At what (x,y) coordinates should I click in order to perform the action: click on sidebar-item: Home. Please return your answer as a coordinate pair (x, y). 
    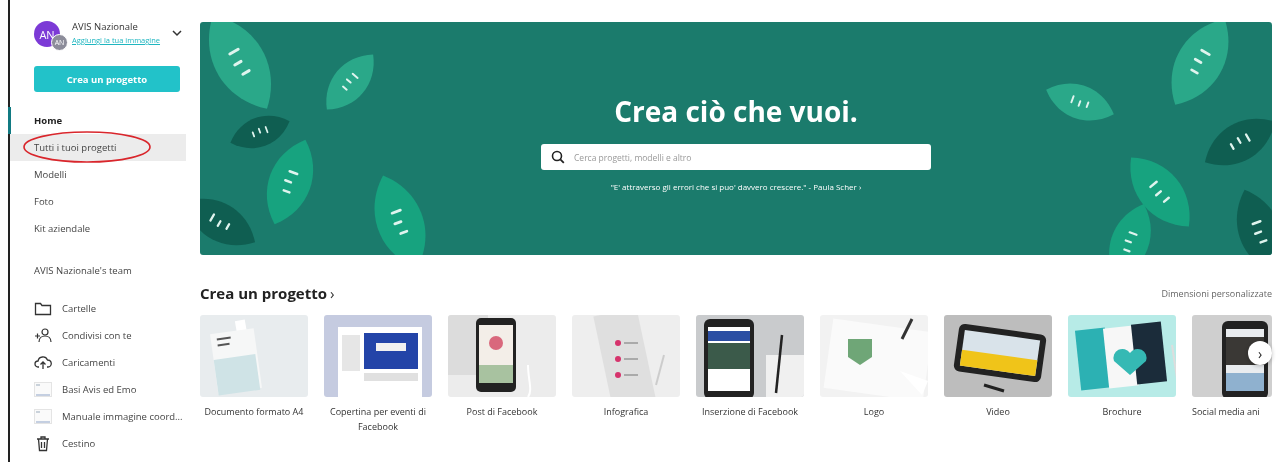
    Looking at the image, I should click on (98, 120).